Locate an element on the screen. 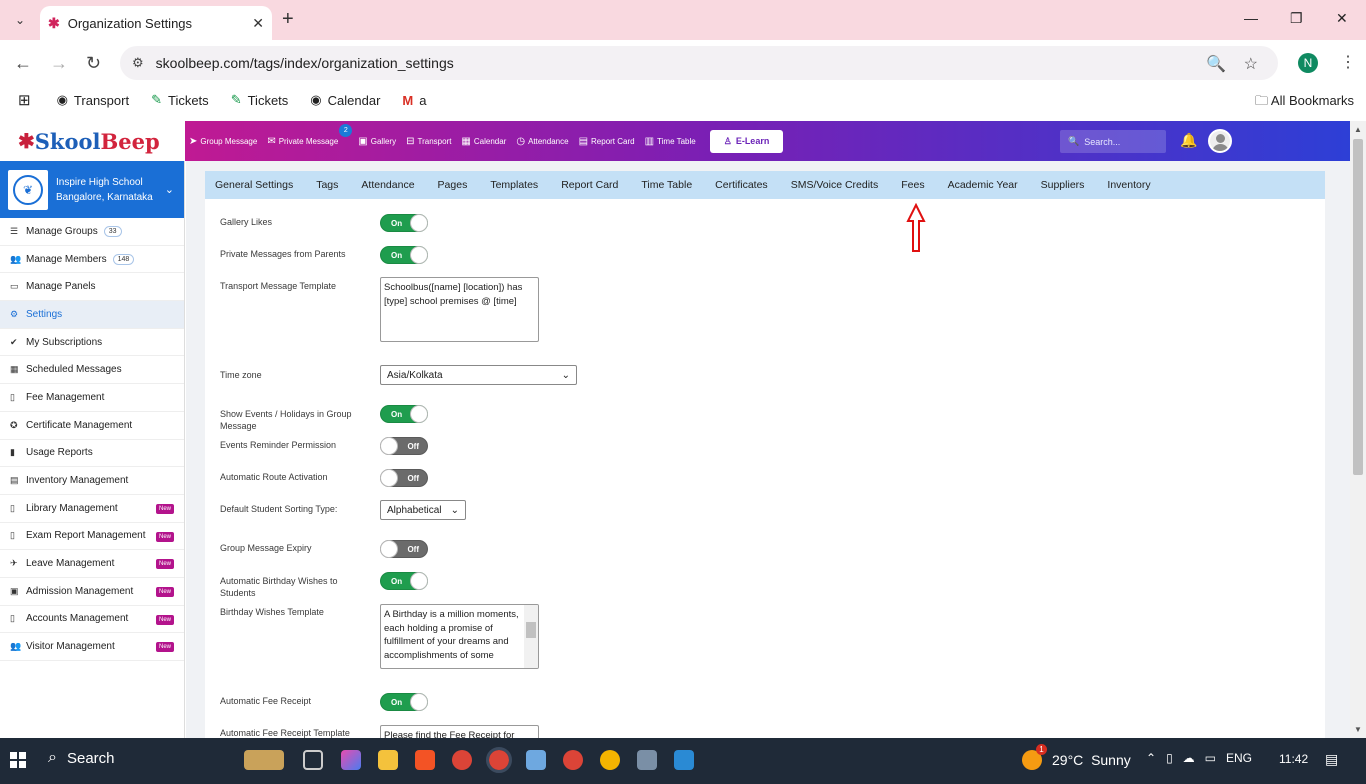 The height and width of the screenshot is (784, 1366). back-icon: ← is located at coordinates (23, 63).